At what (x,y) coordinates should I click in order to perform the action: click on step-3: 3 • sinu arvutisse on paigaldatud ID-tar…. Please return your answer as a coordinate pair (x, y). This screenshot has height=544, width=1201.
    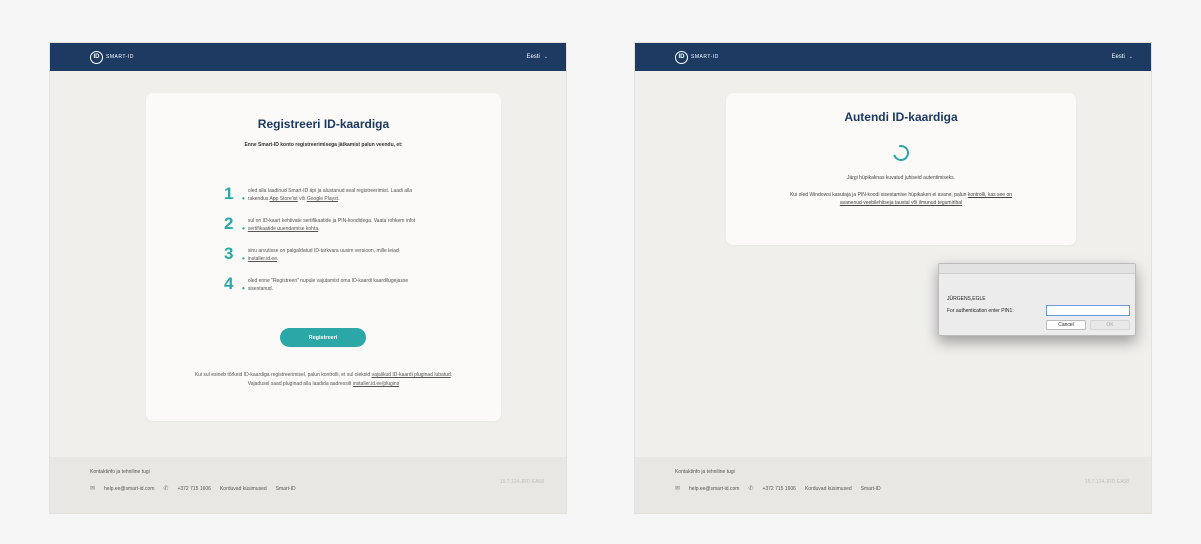
    Looking at the image, I should click on (329, 255).